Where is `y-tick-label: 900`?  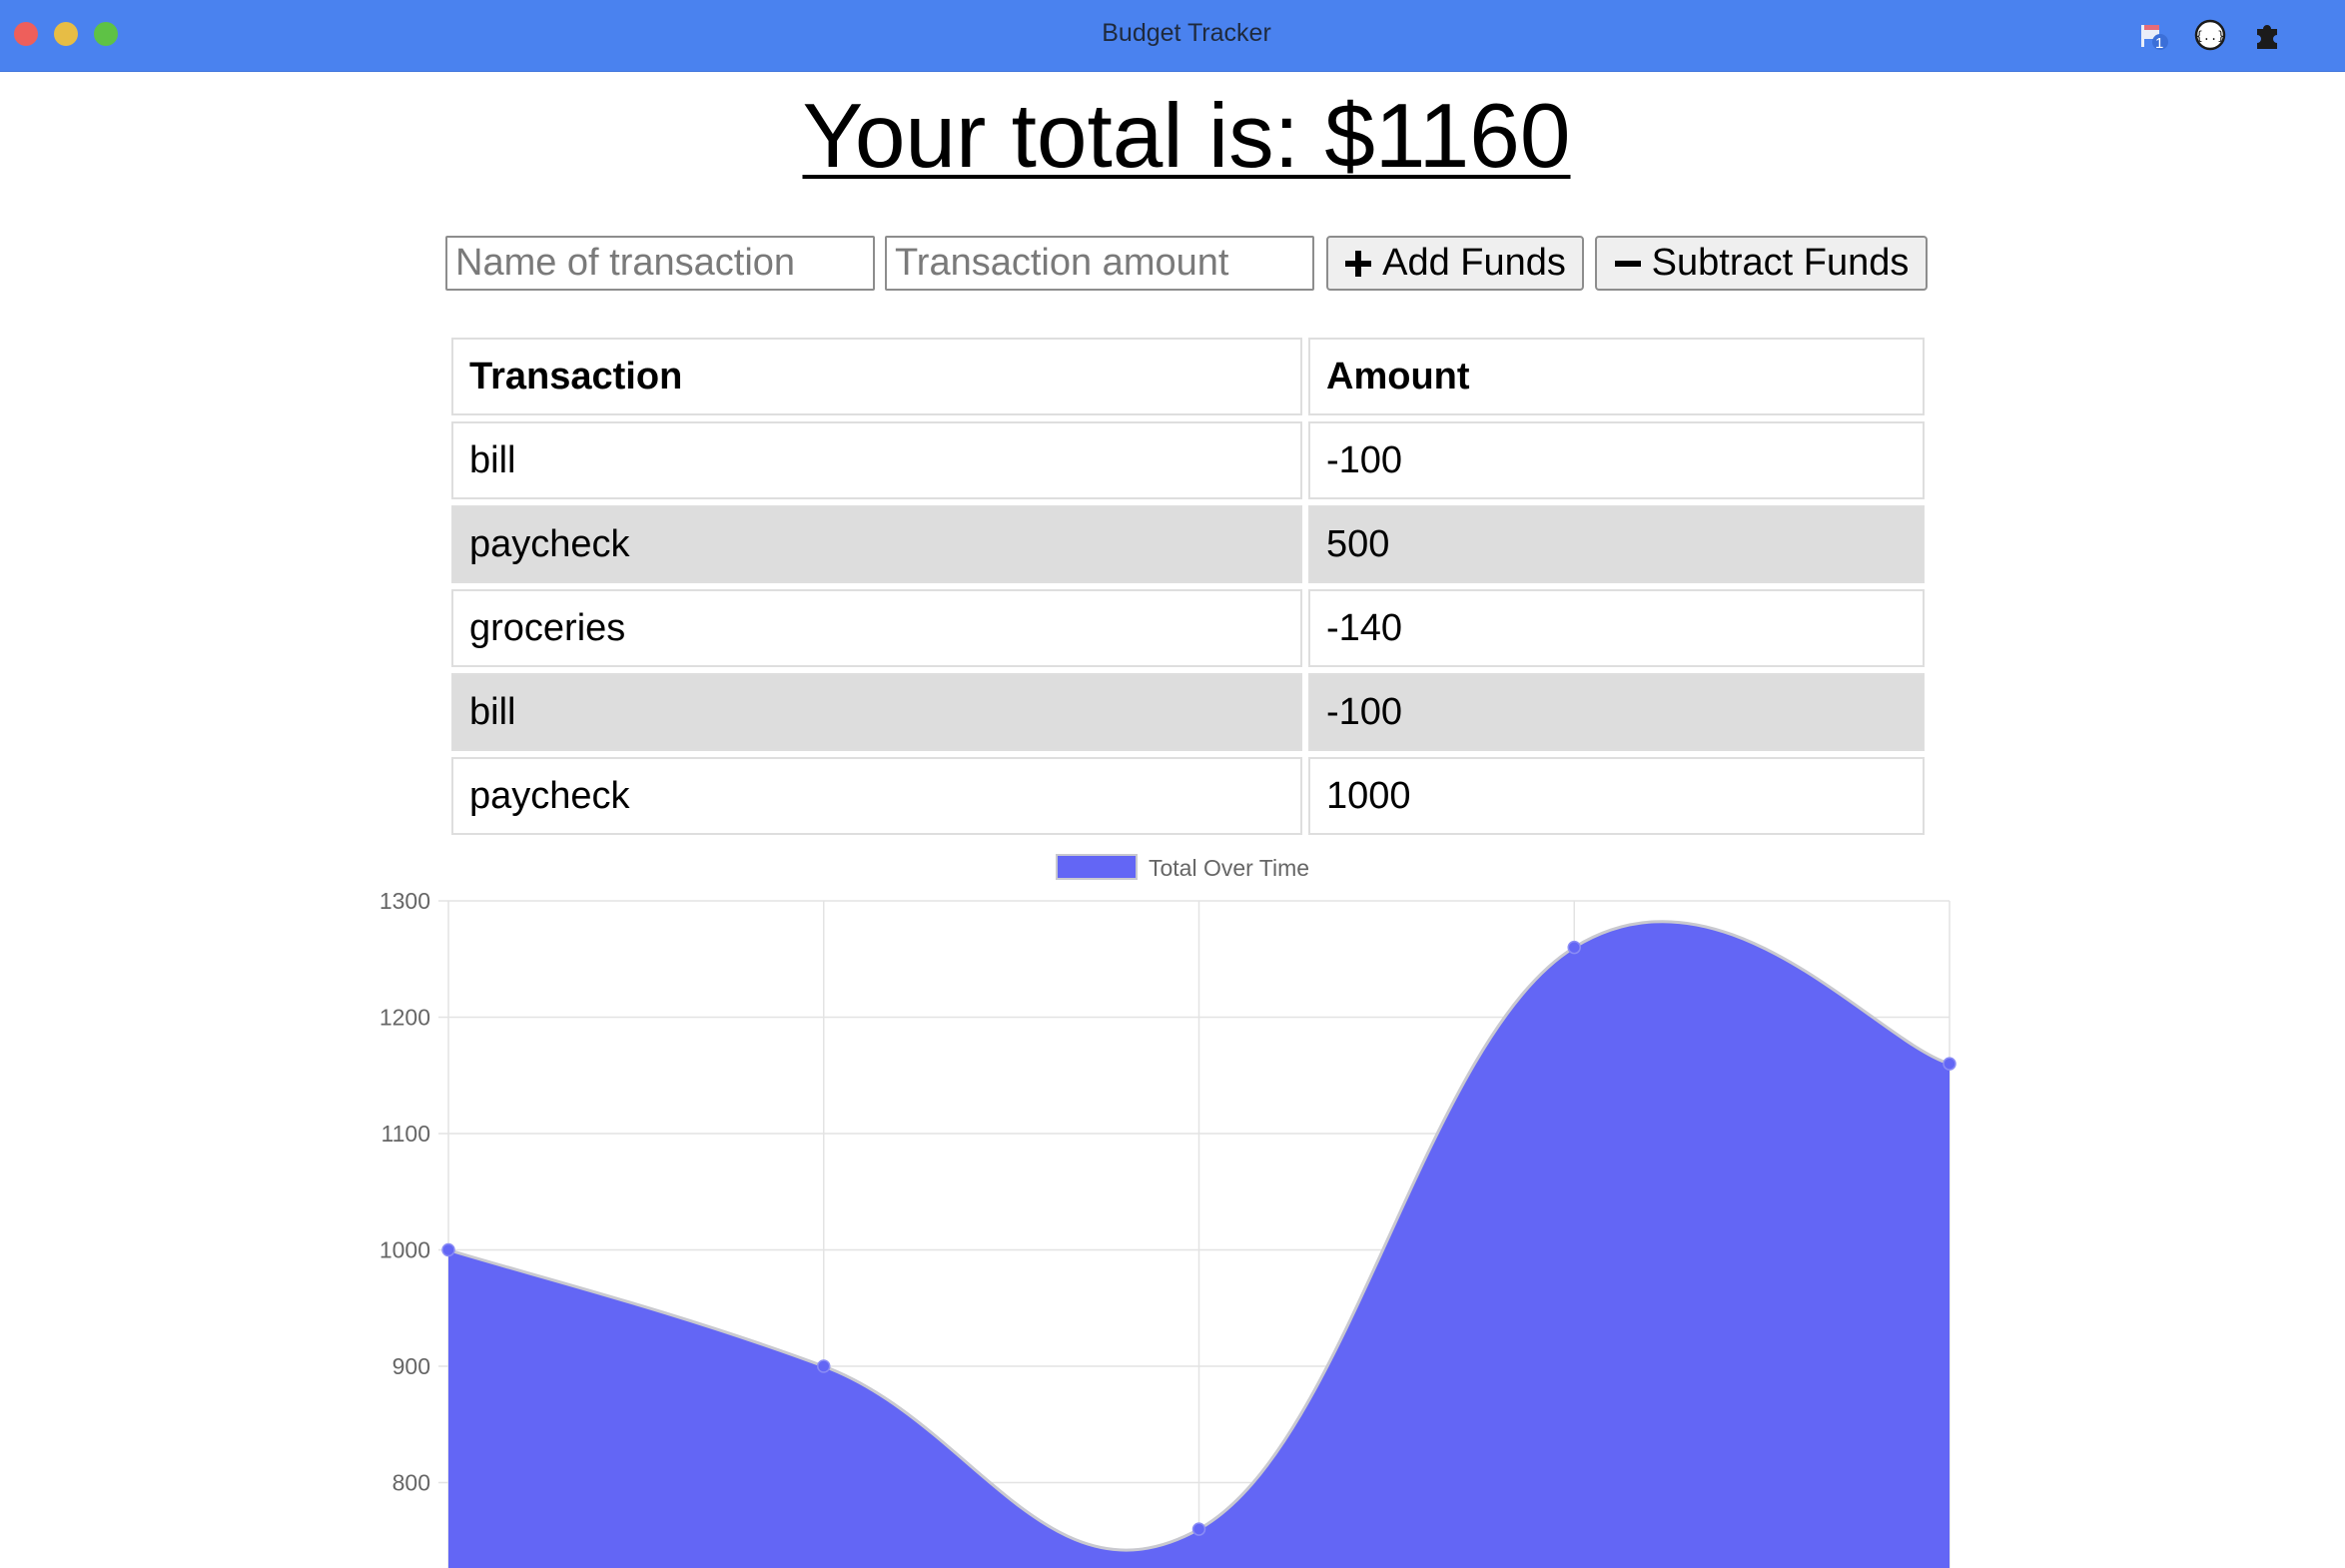 y-tick-label: 900 is located at coordinates (411, 1366).